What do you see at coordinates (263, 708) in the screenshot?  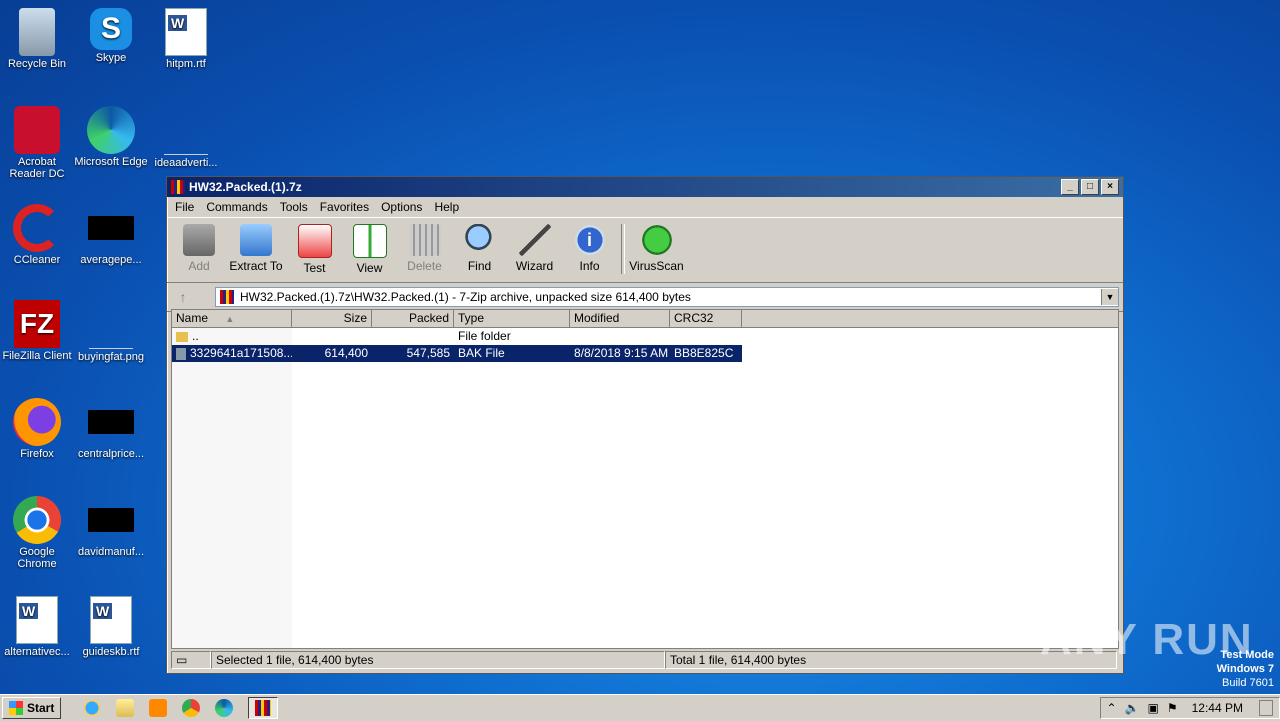 I see `winrar-taskbar-button` at bounding box center [263, 708].